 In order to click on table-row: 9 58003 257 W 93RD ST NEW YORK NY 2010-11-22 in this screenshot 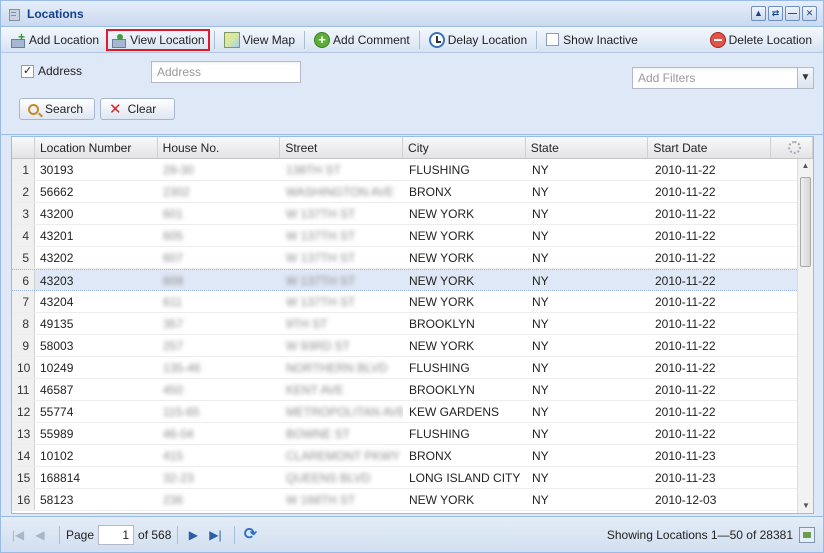, I will do `click(412, 346)`.